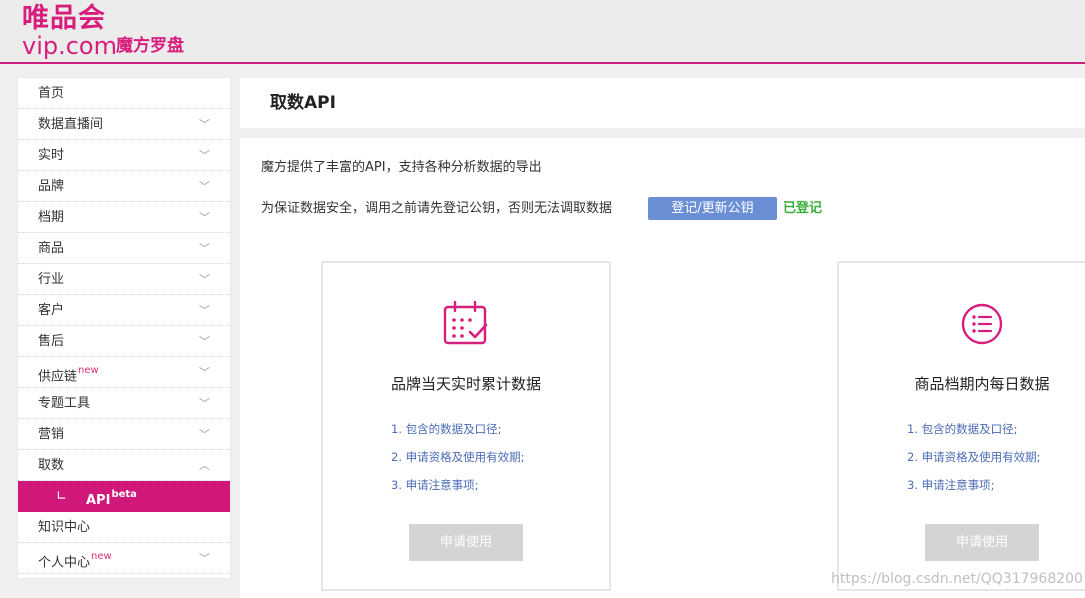 This screenshot has height=598, width=1085. I want to click on sidebar-item-schedule: 档期 ﹀, so click(124, 217).